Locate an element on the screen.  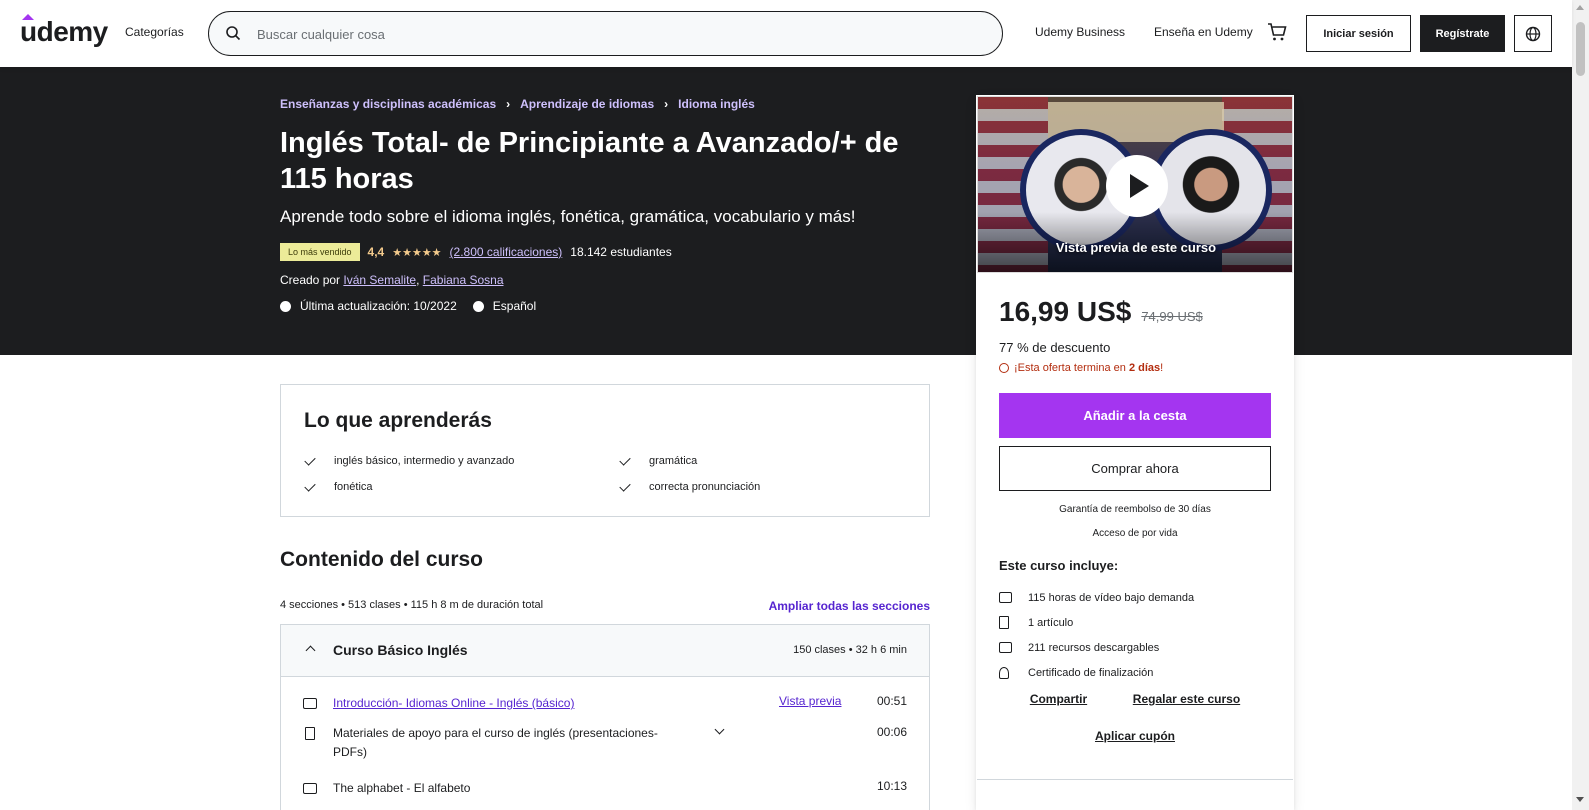
learn-item-label: correcta pronunciación is located at coordinates (705, 487).